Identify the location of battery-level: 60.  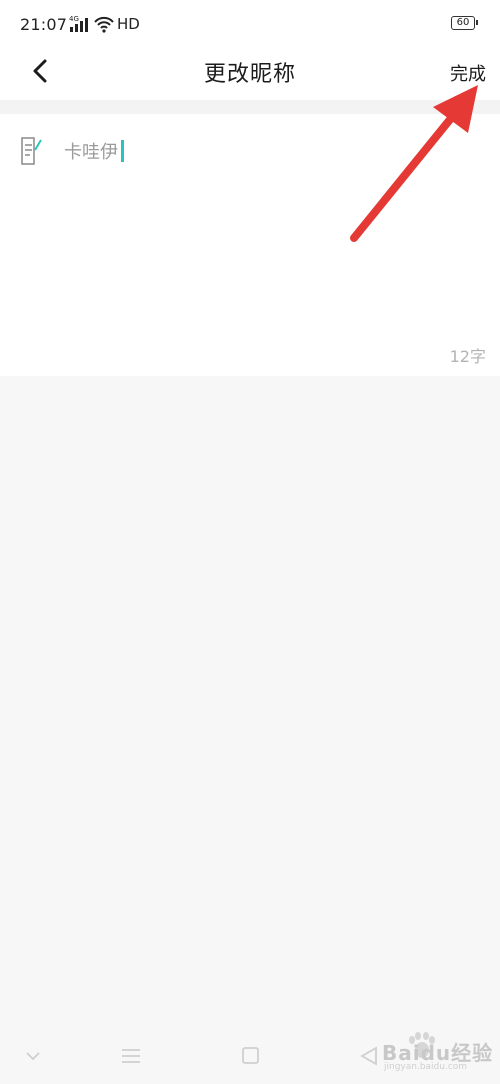
(463, 22).